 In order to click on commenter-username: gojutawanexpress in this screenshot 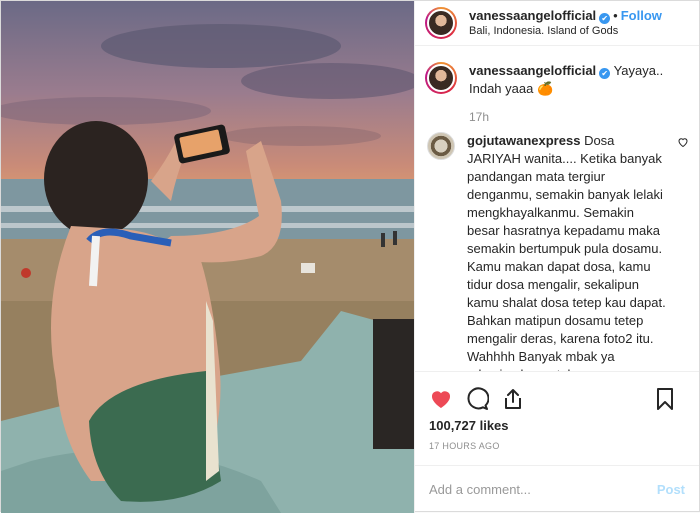, I will do `click(523, 140)`.